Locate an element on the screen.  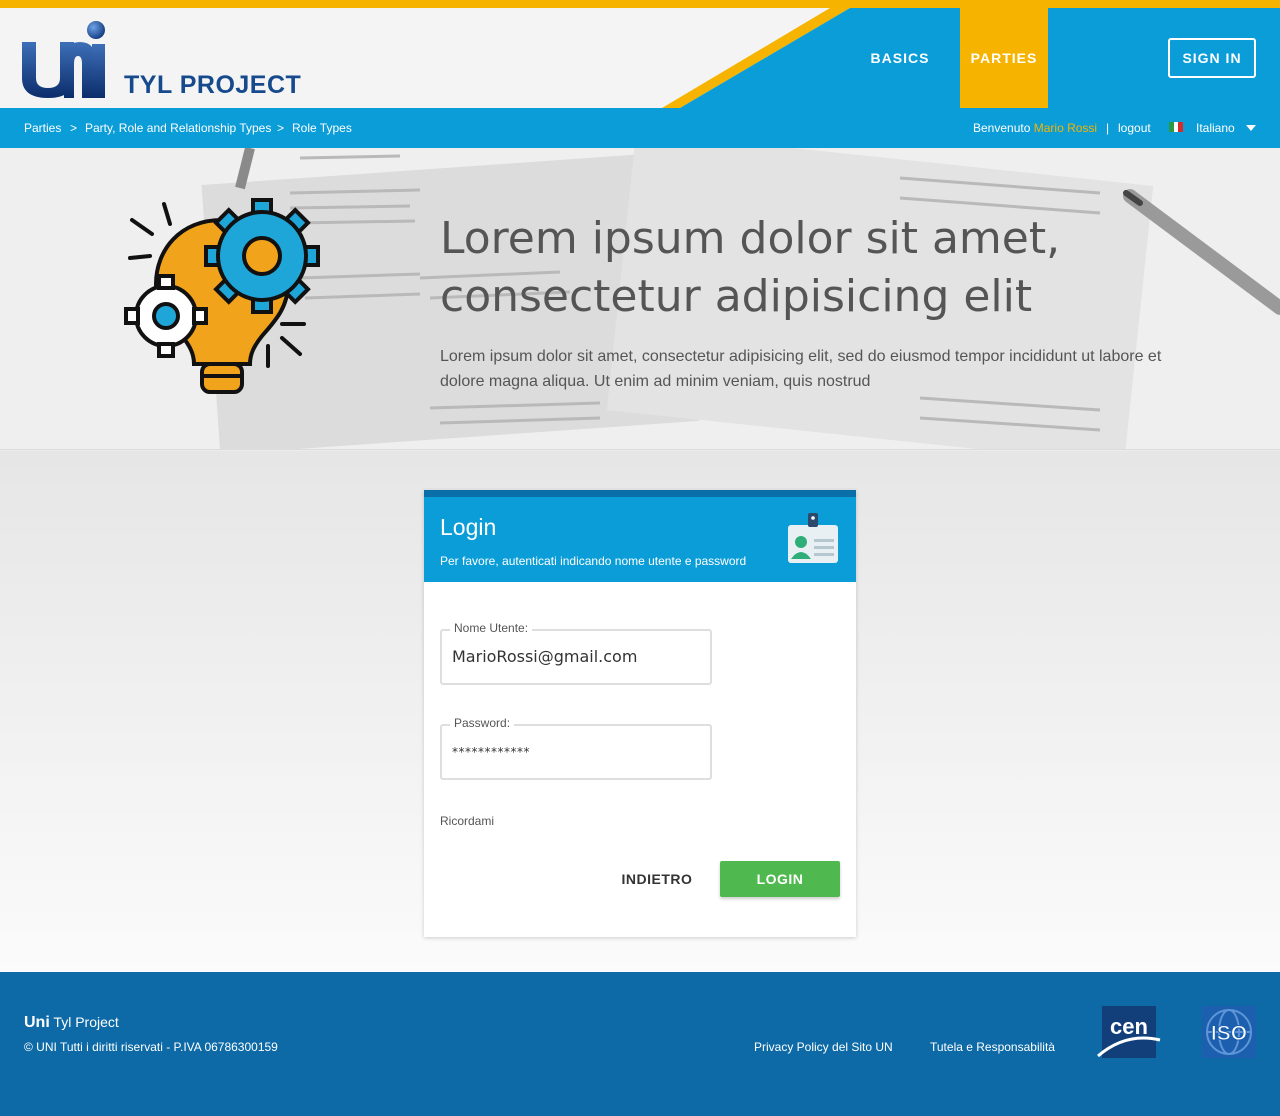
footer-brand-bold: Uni is located at coordinates (37, 1022).